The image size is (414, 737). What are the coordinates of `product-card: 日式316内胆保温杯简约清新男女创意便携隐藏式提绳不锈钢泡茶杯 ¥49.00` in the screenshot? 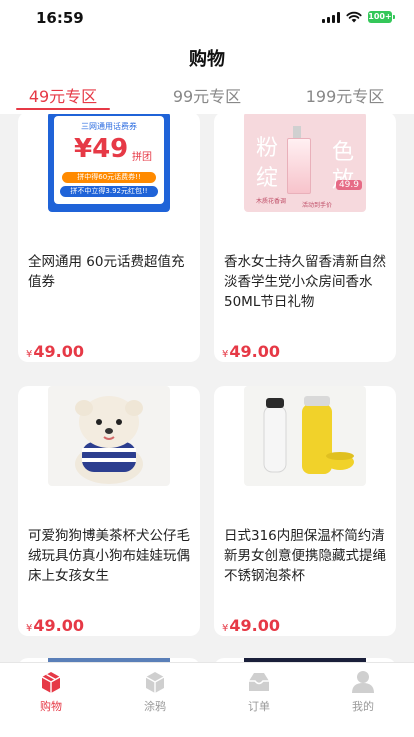 It's located at (305, 511).